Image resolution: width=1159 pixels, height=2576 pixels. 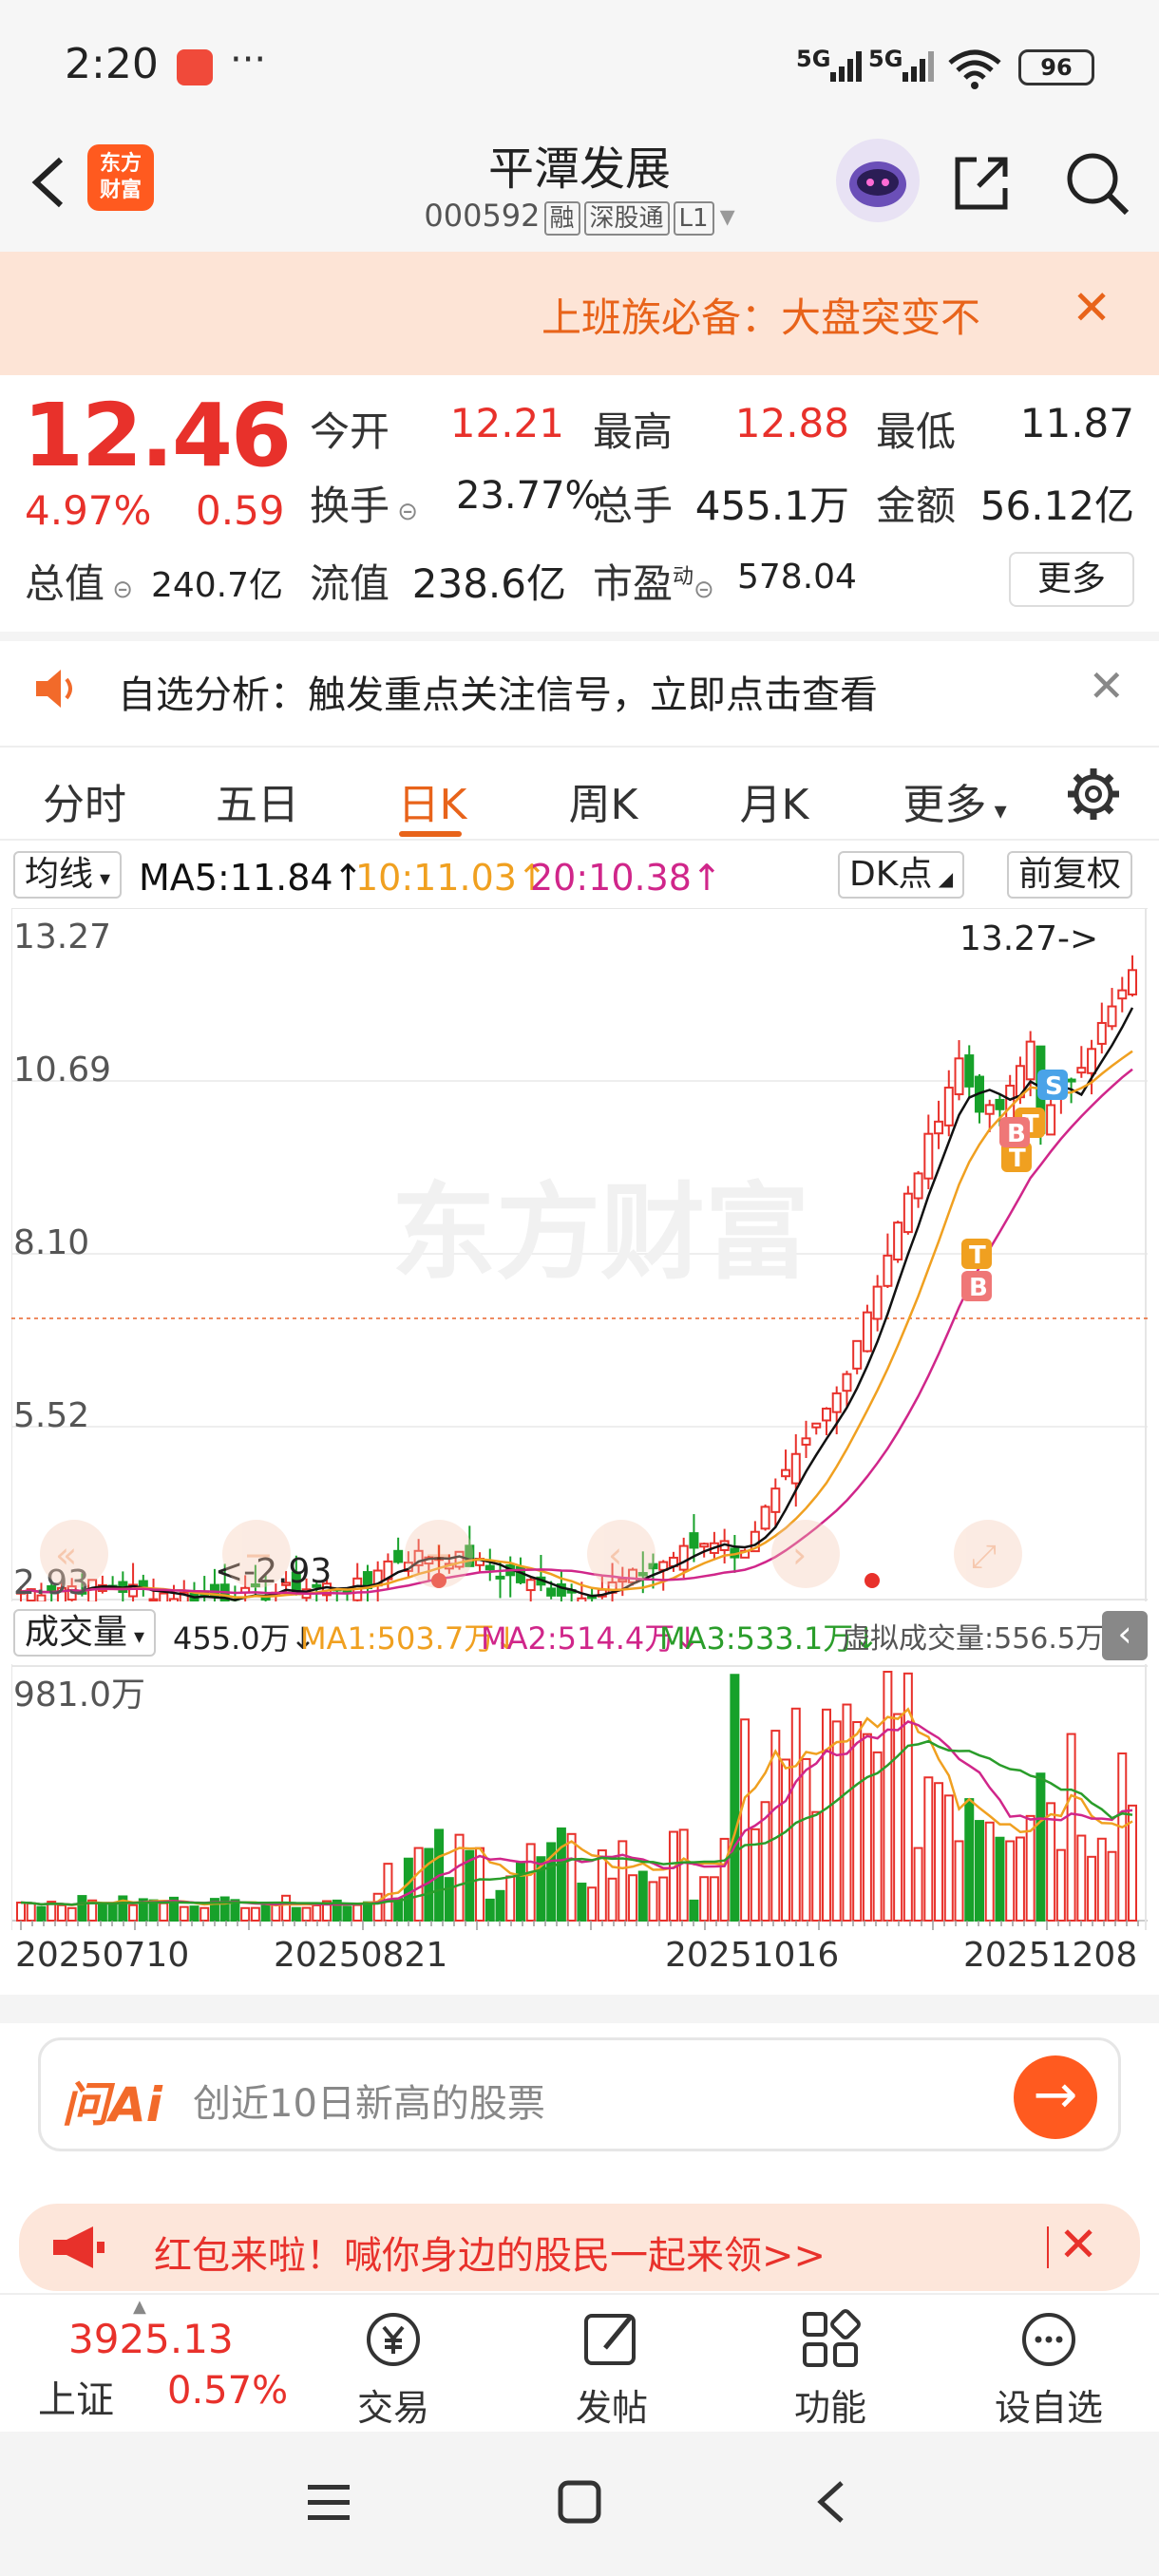 I want to click on marker-b2: B, so click(x=978, y=1288).